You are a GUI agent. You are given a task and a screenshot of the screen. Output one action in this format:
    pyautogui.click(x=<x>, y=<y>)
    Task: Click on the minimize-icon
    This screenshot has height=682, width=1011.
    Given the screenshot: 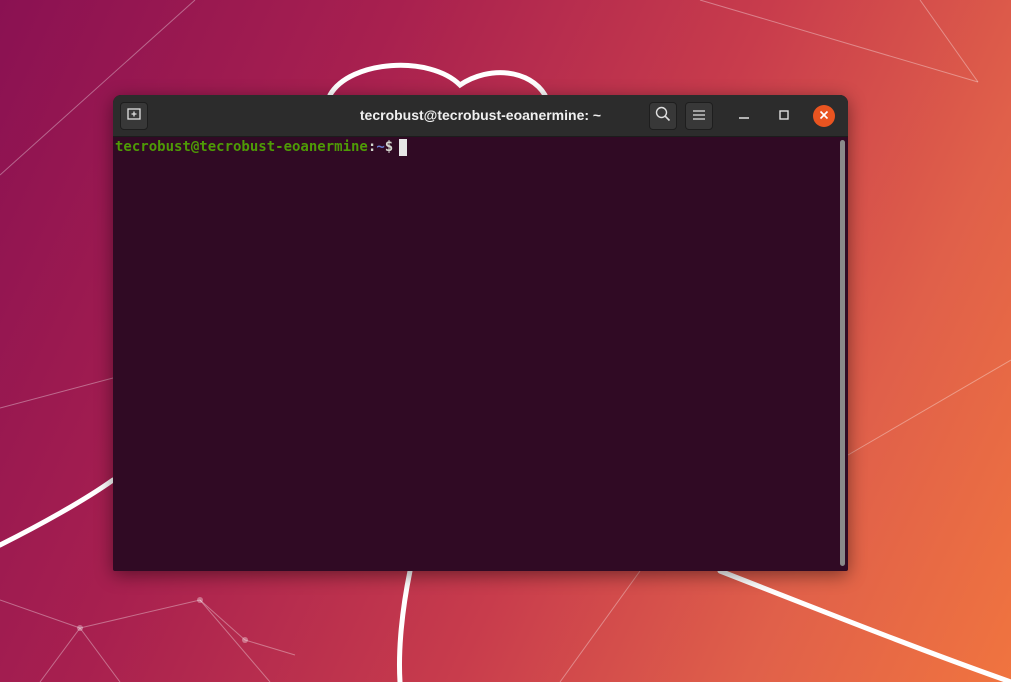 What is the action you would take?
    pyautogui.click(x=744, y=116)
    